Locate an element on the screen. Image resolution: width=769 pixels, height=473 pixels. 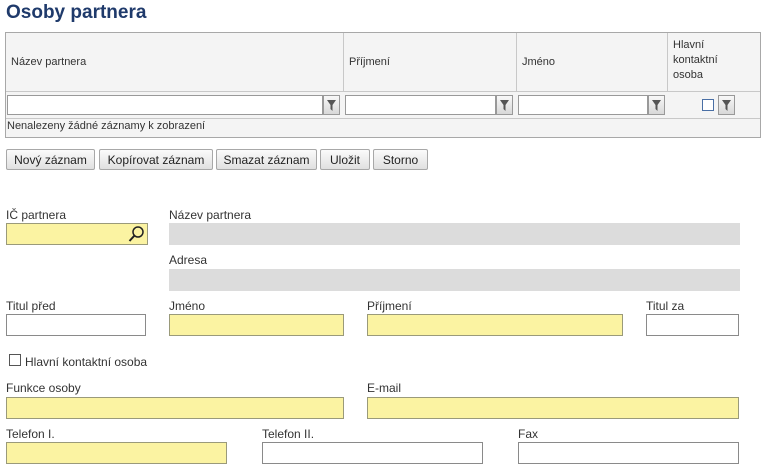
function-field is located at coordinates (175, 408).